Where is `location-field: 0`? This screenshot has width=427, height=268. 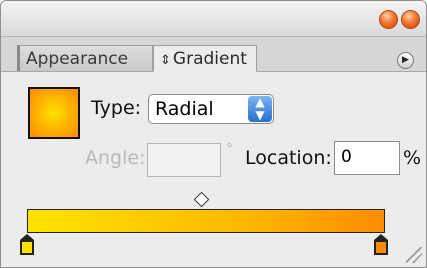
location-field: 0 is located at coordinates (367, 158).